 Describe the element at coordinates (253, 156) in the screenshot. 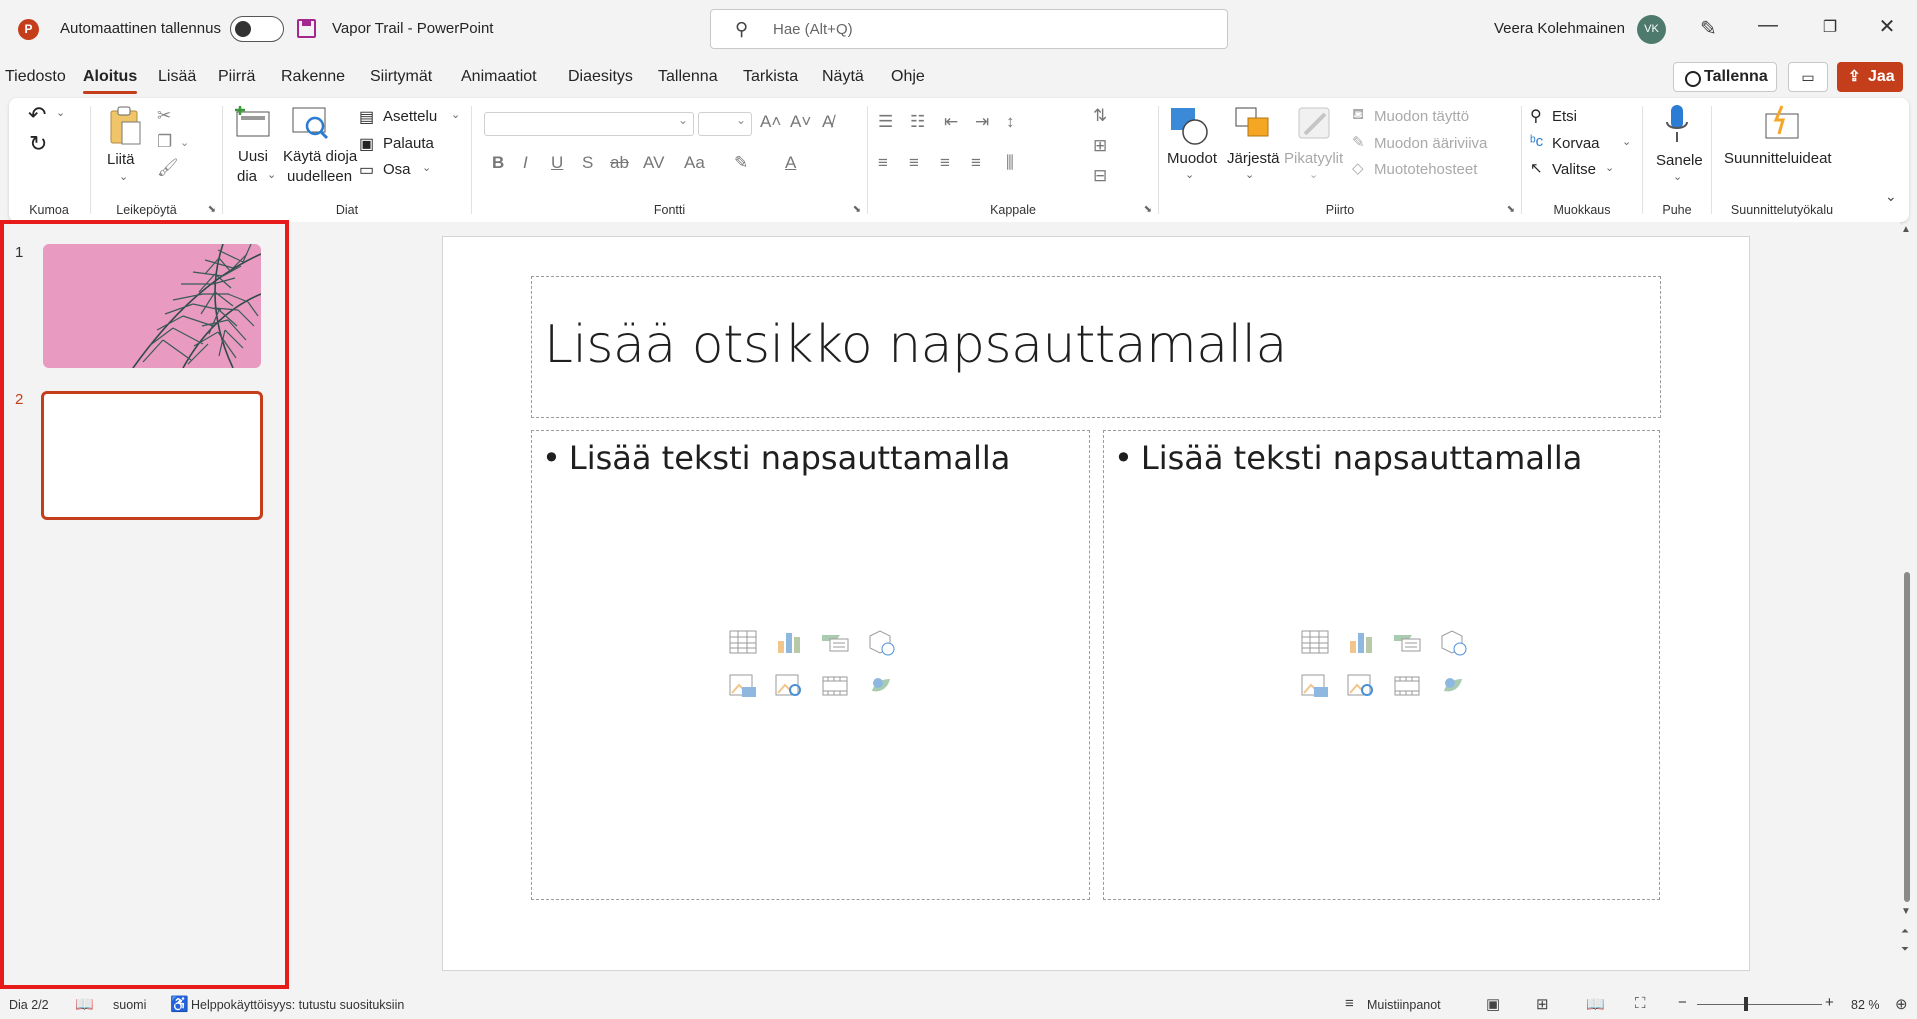

I see `new-slide-label-1: Uusi` at that location.